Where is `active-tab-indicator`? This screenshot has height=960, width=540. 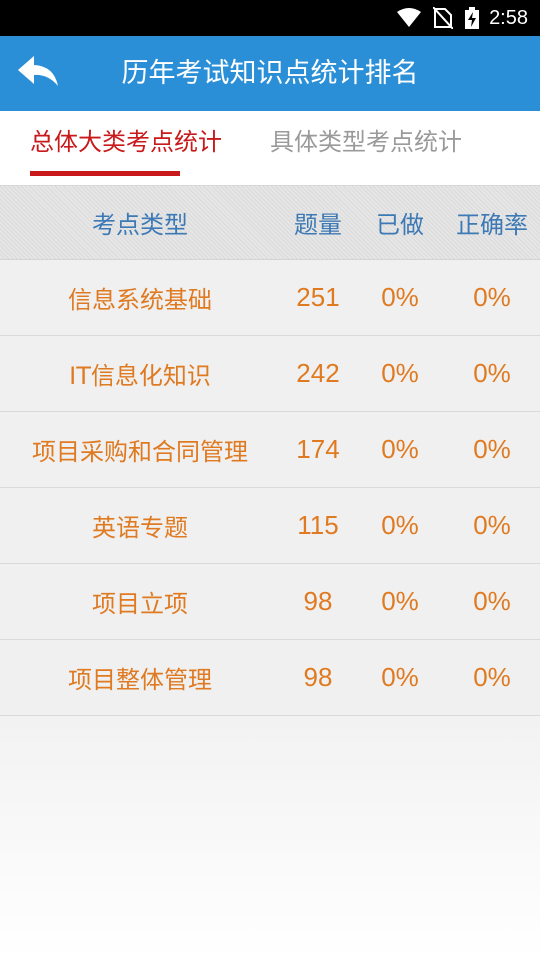 active-tab-indicator is located at coordinates (105, 173).